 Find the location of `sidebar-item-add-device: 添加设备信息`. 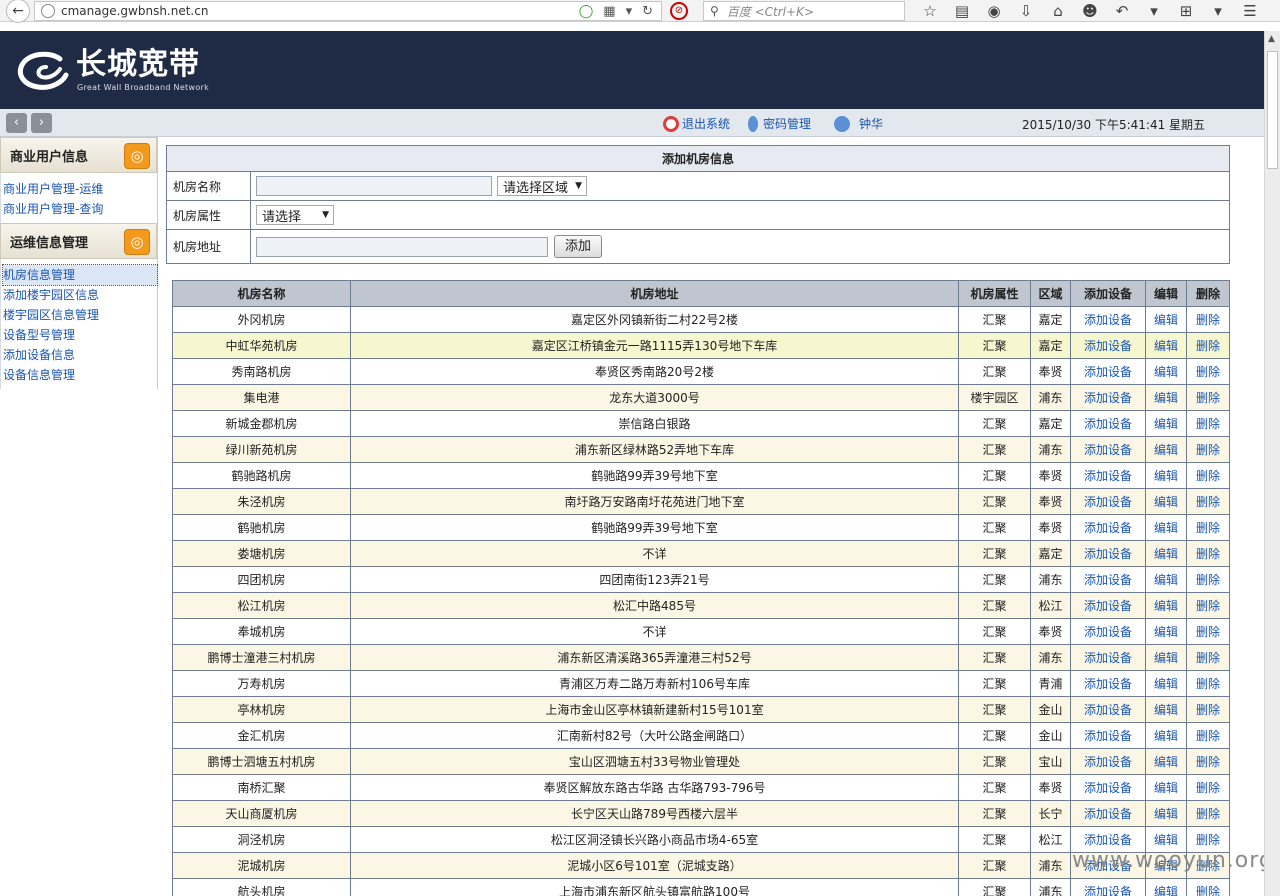

sidebar-item-add-device: 添加设备信息 is located at coordinates (80, 355).